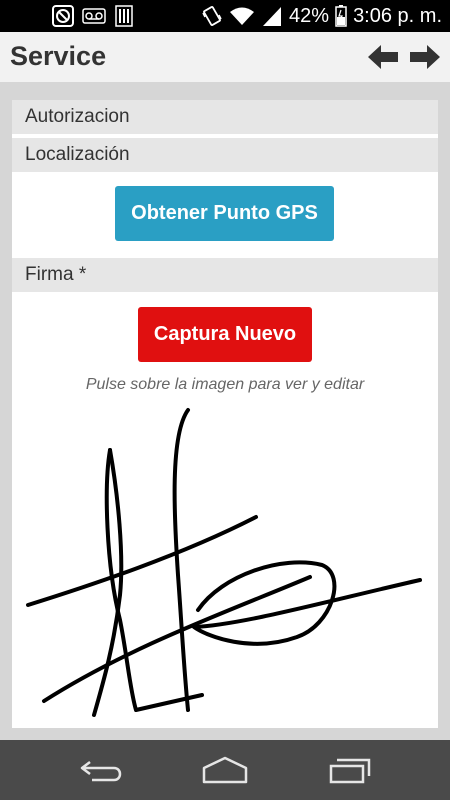 The height and width of the screenshot is (800, 450). Describe the element at coordinates (124, 16) in the screenshot. I see `barcode-icon` at that location.